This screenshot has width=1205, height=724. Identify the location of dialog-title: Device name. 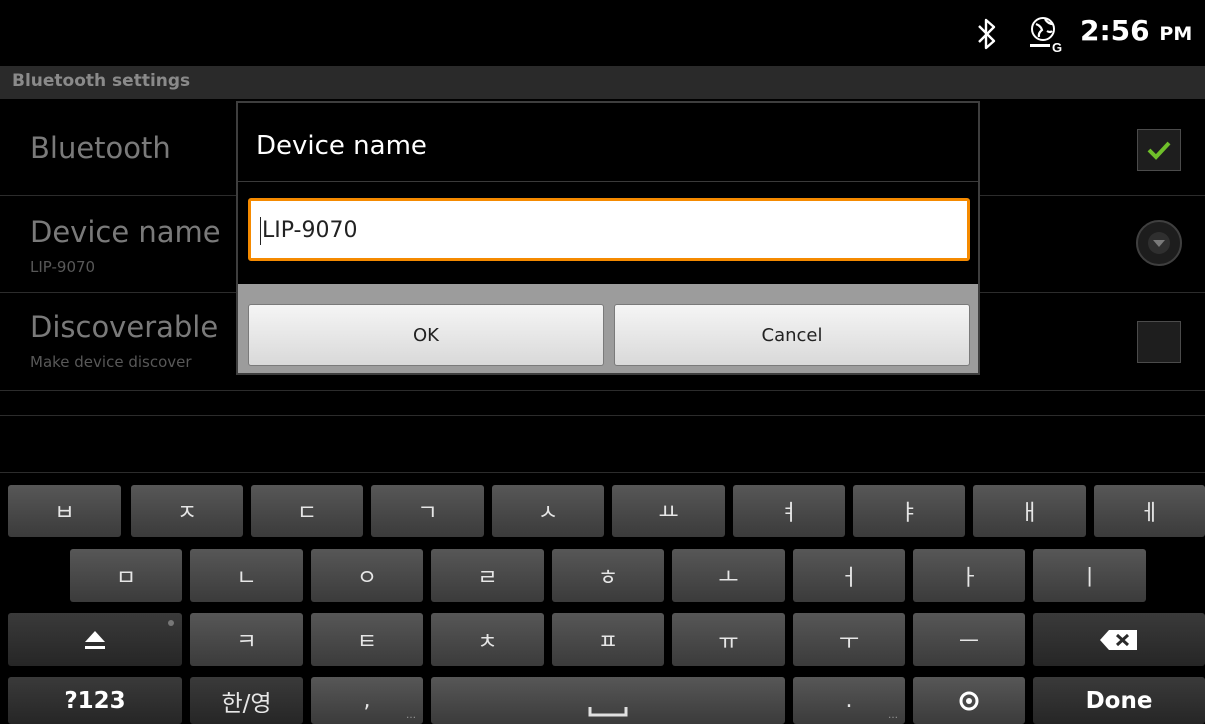
(341, 146).